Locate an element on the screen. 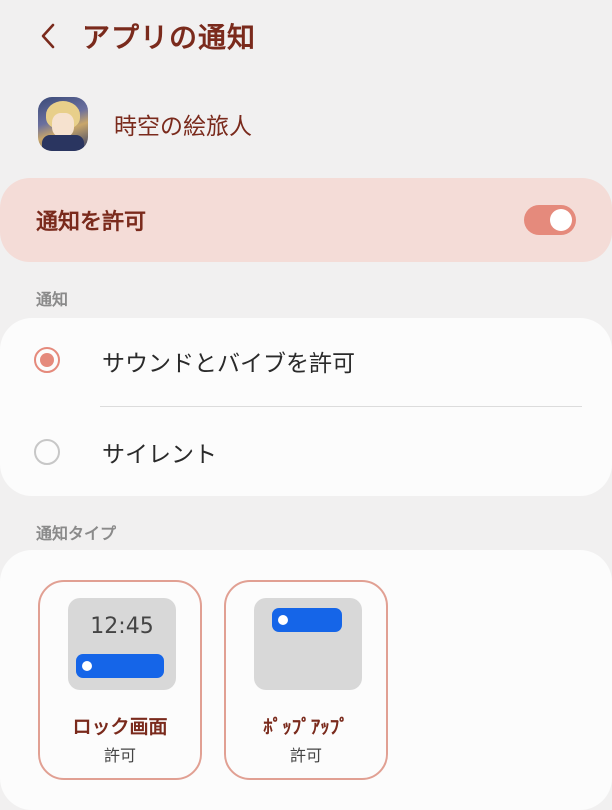 The height and width of the screenshot is (810, 612). popup-preview is located at coordinates (308, 644).